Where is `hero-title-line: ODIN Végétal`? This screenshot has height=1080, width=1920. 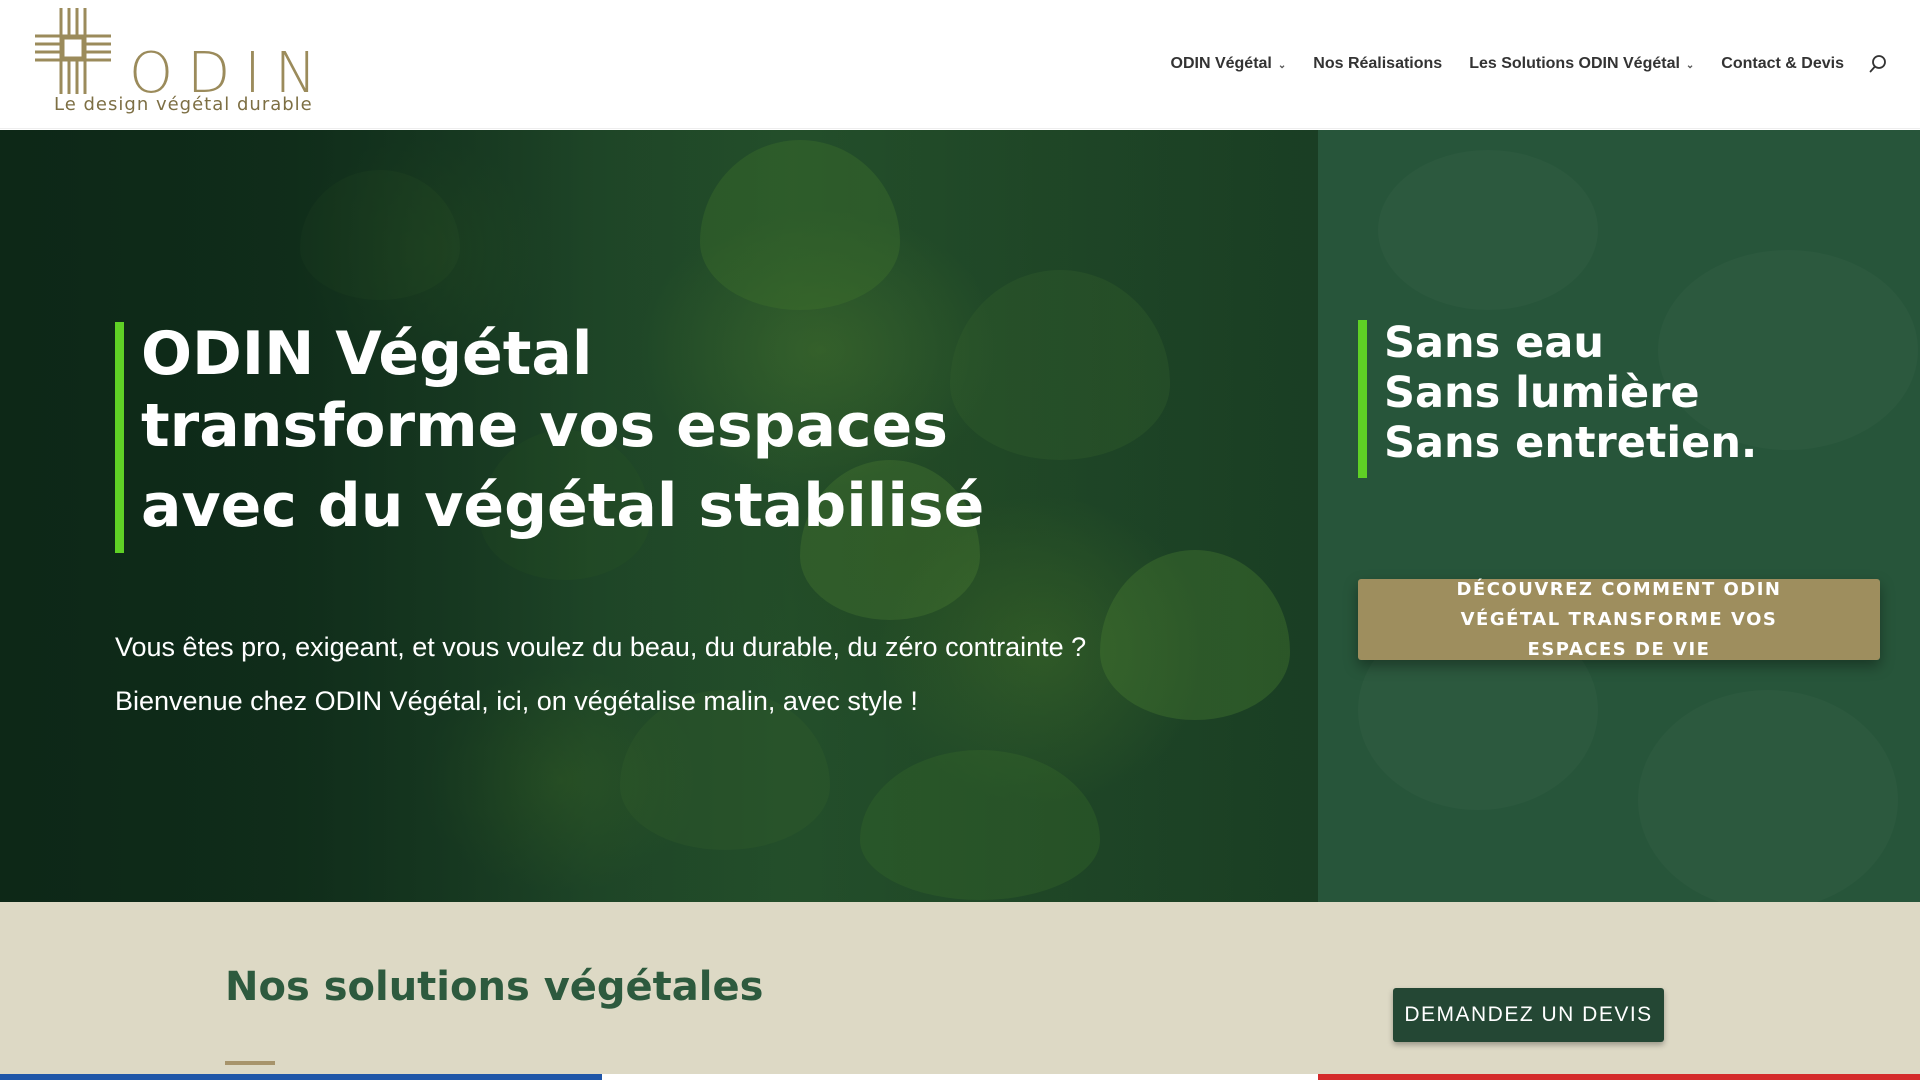
hero-title-line: ODIN Végétal is located at coordinates (367, 354).